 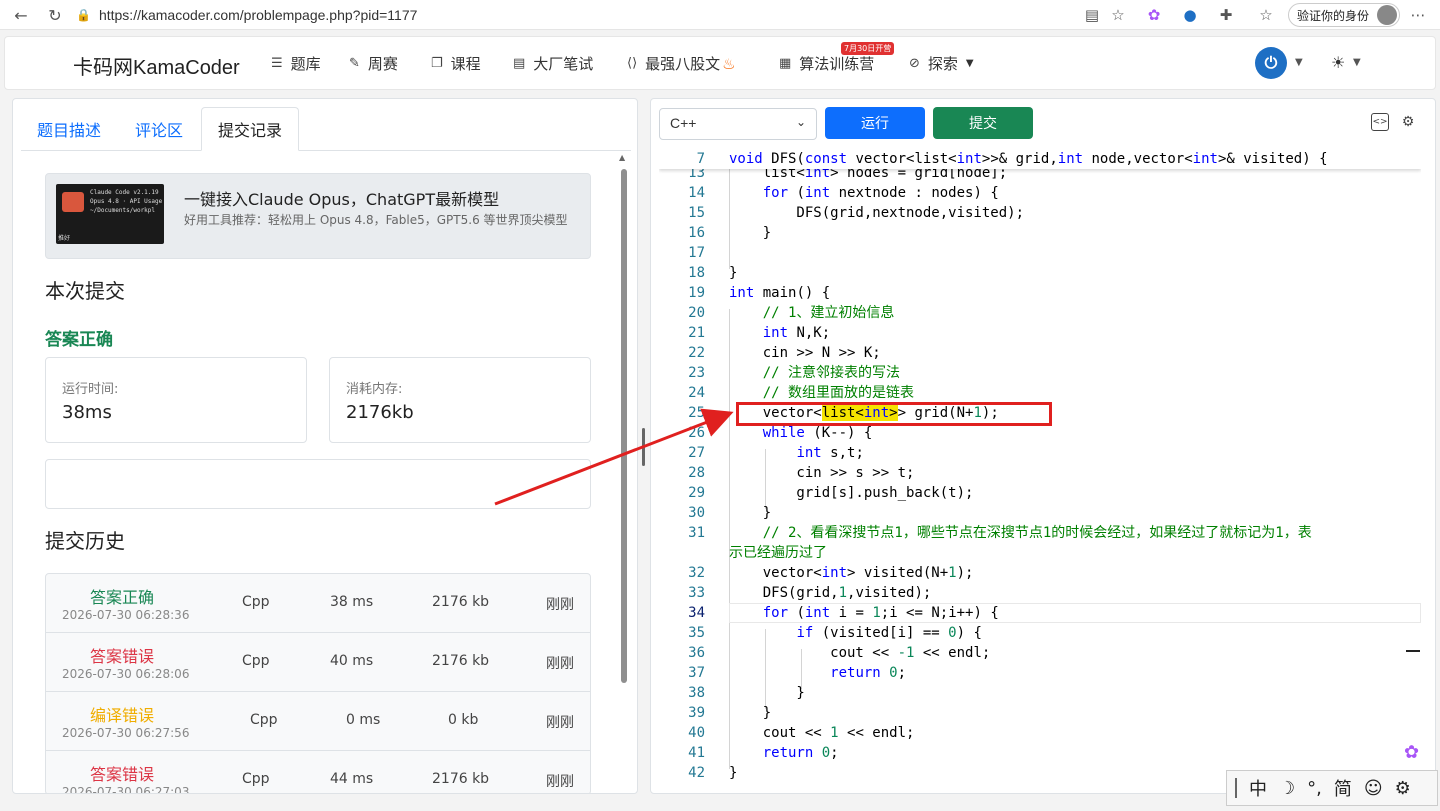 What do you see at coordinates (456, 63) in the screenshot?
I see `nav-courses: ❐ 课程` at bounding box center [456, 63].